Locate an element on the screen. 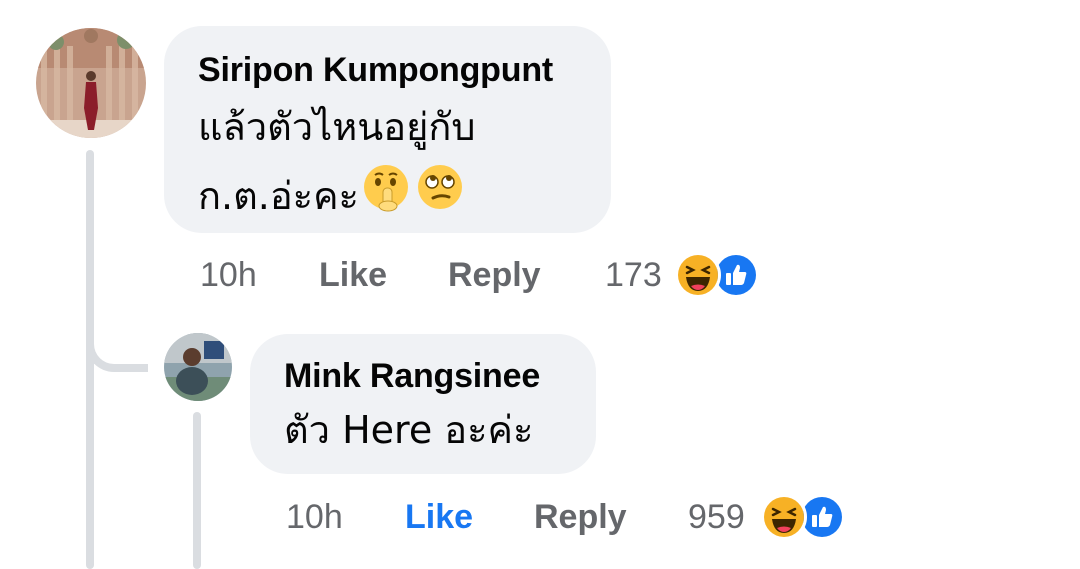 The height and width of the screenshot is (569, 1080). comment-actions: 10h Like Reply 959 is located at coordinates (586, 517).